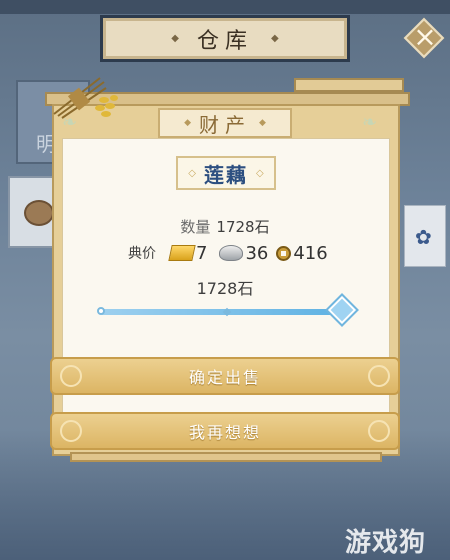  What do you see at coordinates (182, 253) in the screenshot?
I see `gold-ingot-icon` at bounding box center [182, 253].